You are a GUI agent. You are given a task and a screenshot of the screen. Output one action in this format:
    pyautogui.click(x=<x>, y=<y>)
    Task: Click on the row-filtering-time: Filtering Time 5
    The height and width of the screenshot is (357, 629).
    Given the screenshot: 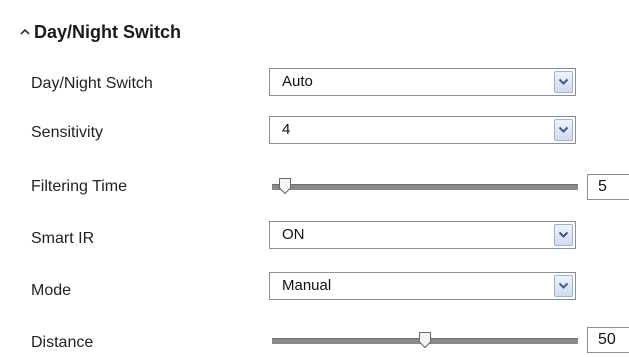 What is the action you would take?
    pyautogui.click(x=314, y=189)
    